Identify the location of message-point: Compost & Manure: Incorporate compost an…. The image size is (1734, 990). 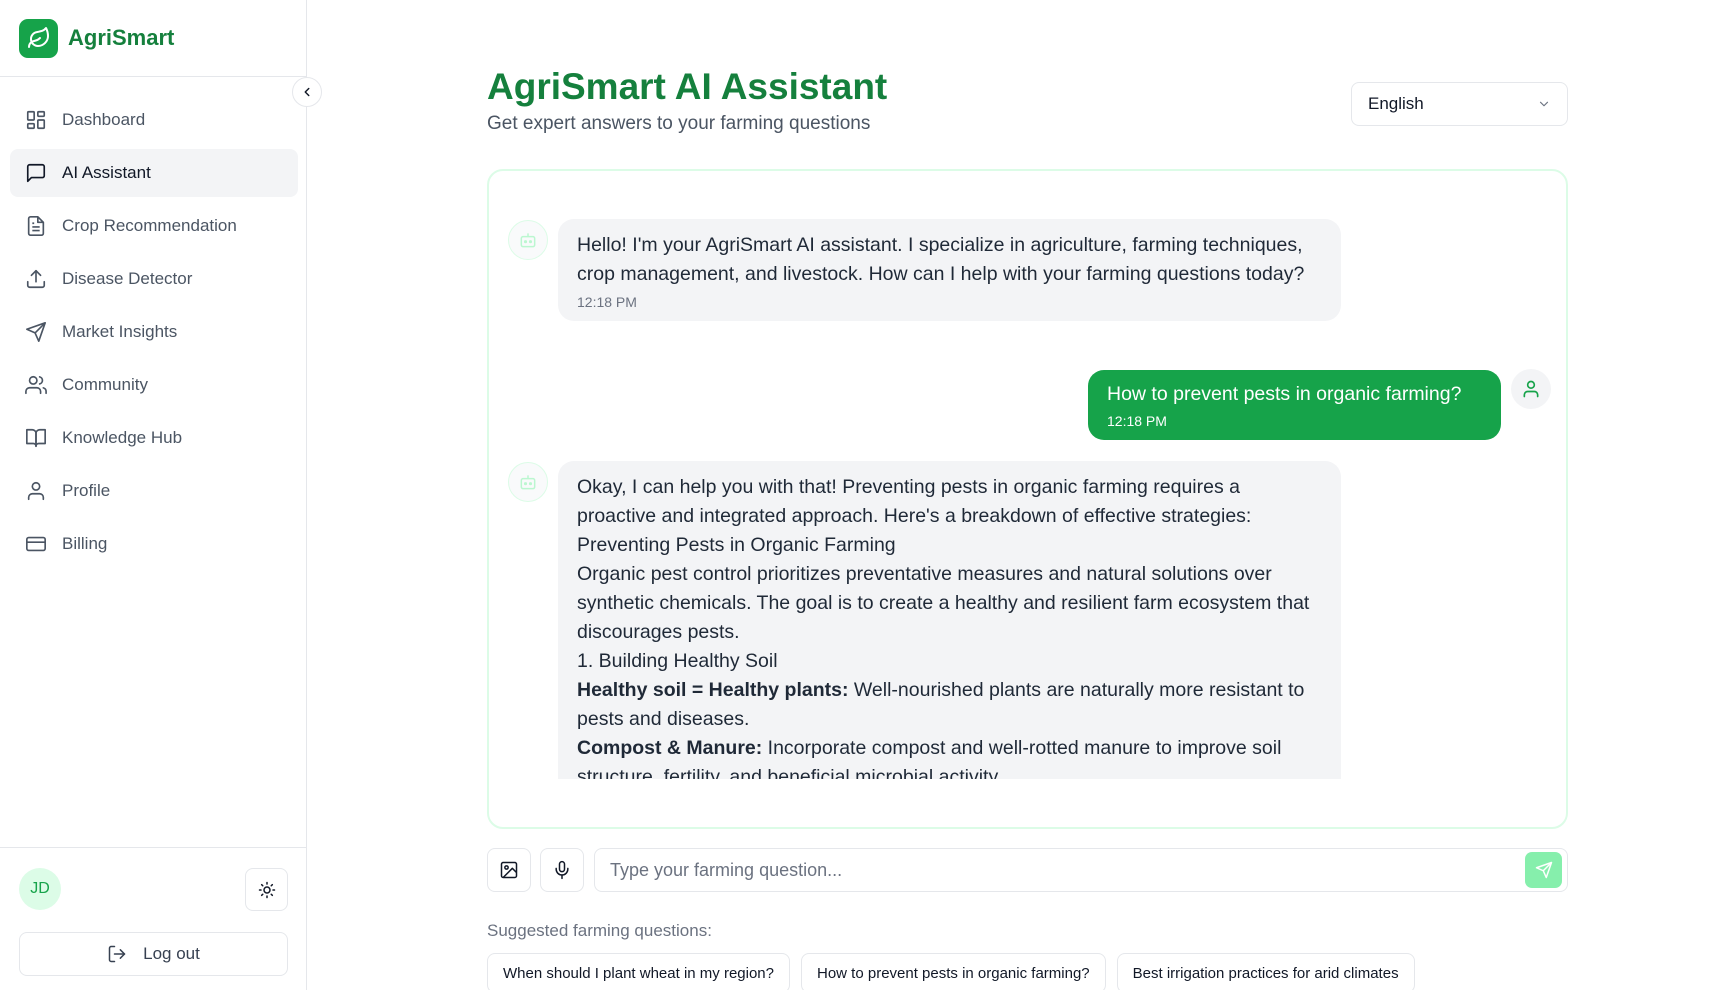
(949, 756).